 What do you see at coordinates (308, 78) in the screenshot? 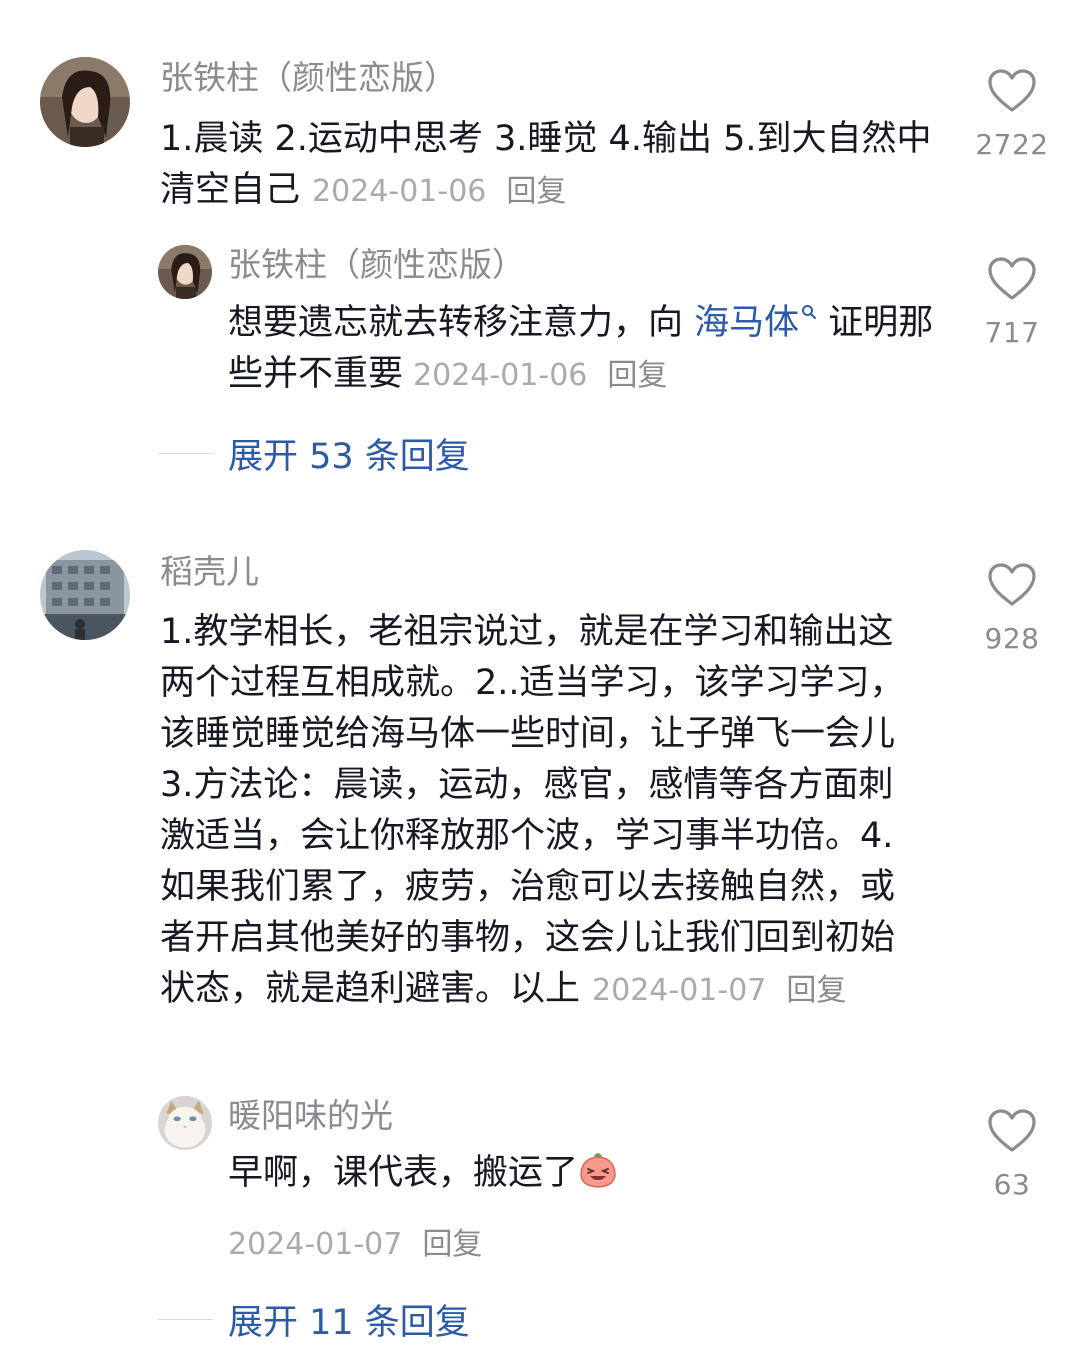
I see `comment-username: 张铁柱（颜性恋版）` at bounding box center [308, 78].